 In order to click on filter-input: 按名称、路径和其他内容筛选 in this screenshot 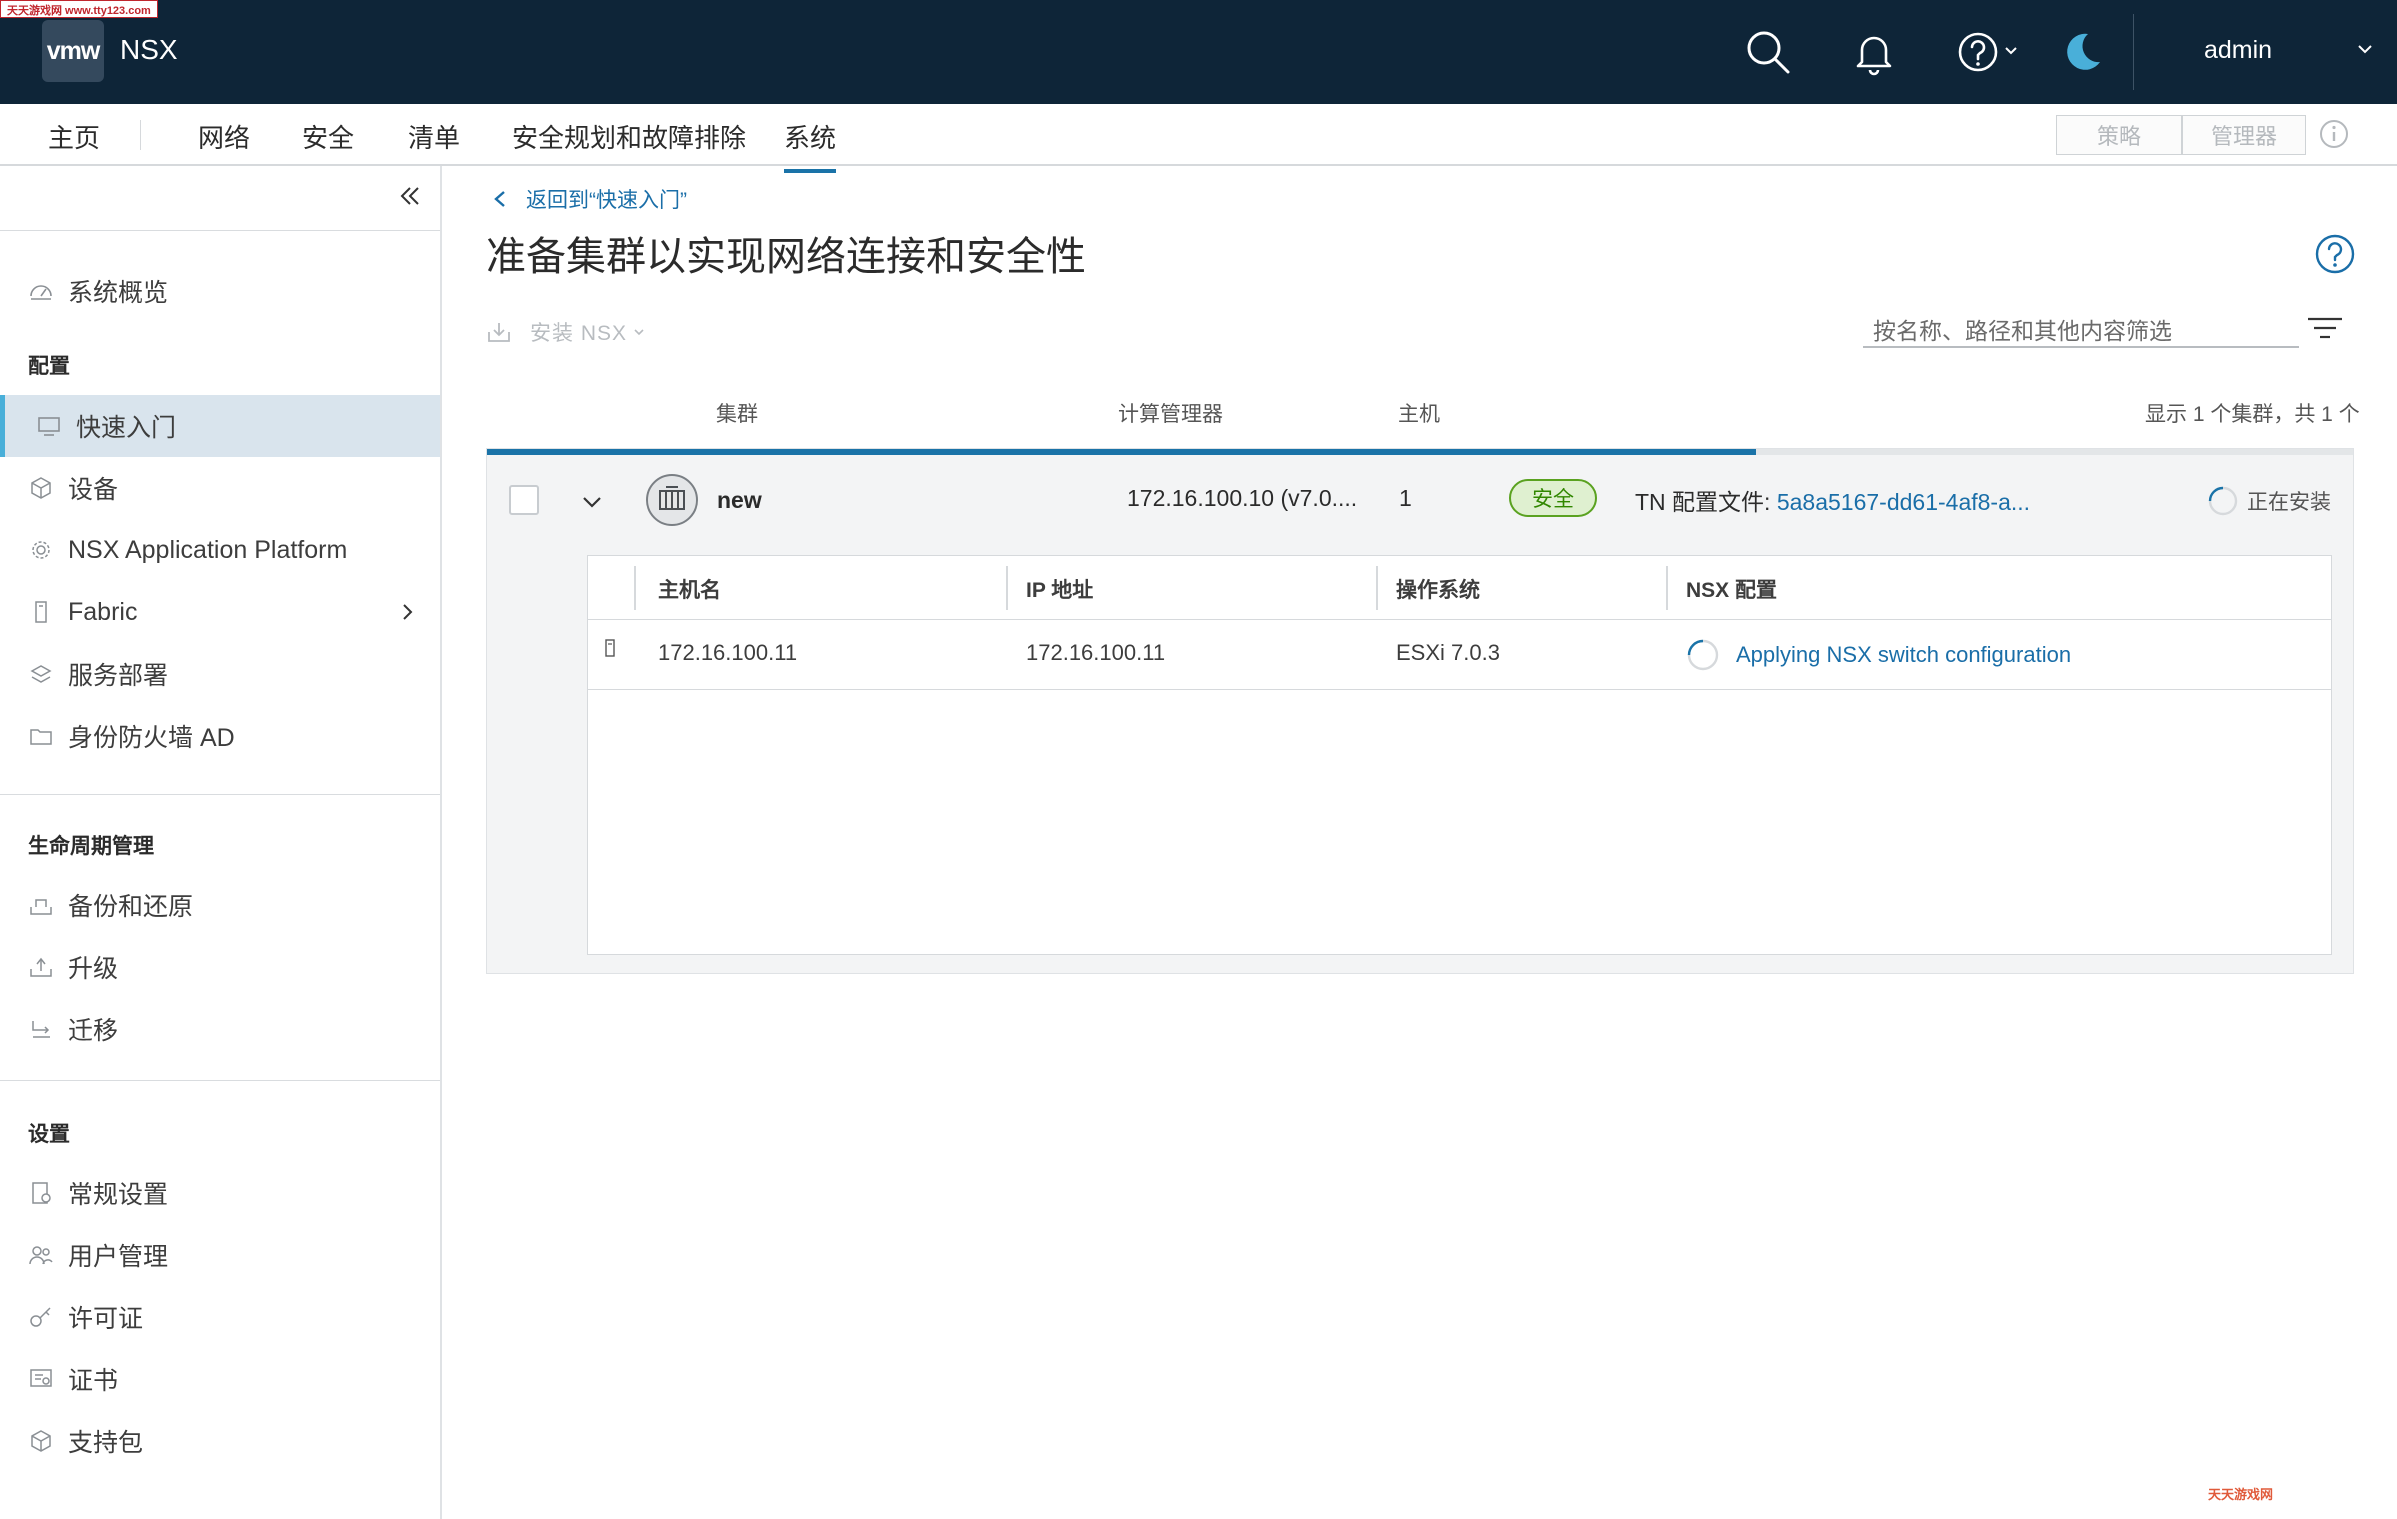, I will do `click(2081, 326)`.